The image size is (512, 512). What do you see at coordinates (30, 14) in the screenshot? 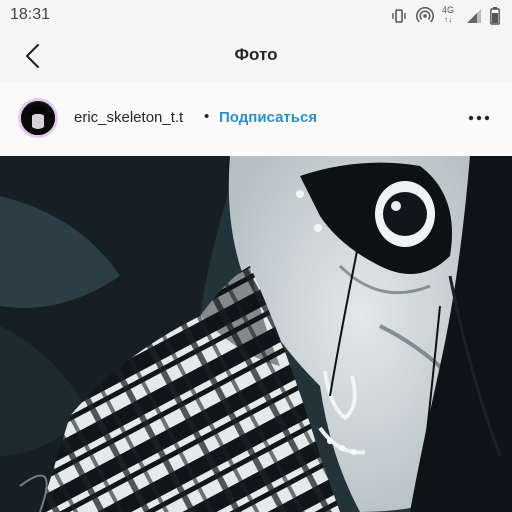
I see `status-time: 18:31` at bounding box center [30, 14].